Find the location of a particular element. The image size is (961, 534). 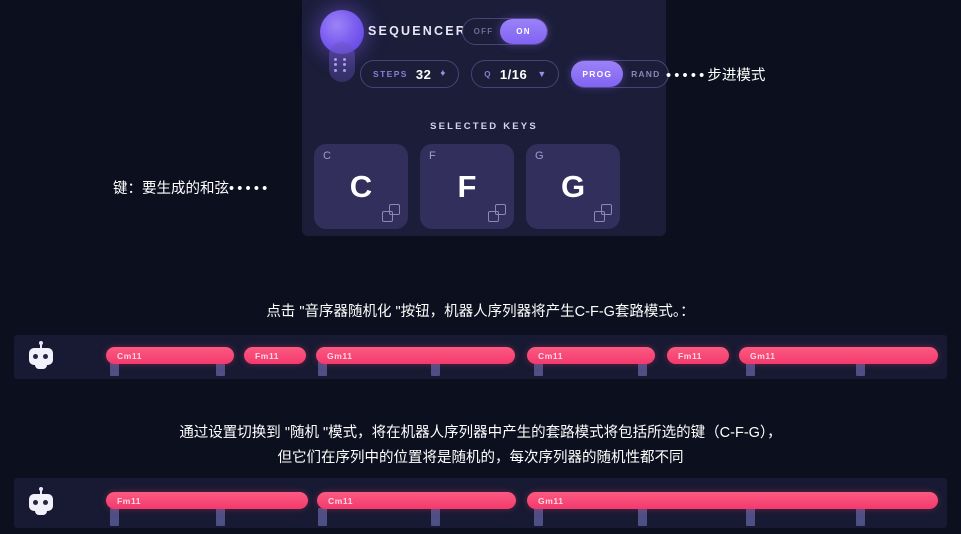

page-title: SEQUENCER is located at coordinates (417, 31).